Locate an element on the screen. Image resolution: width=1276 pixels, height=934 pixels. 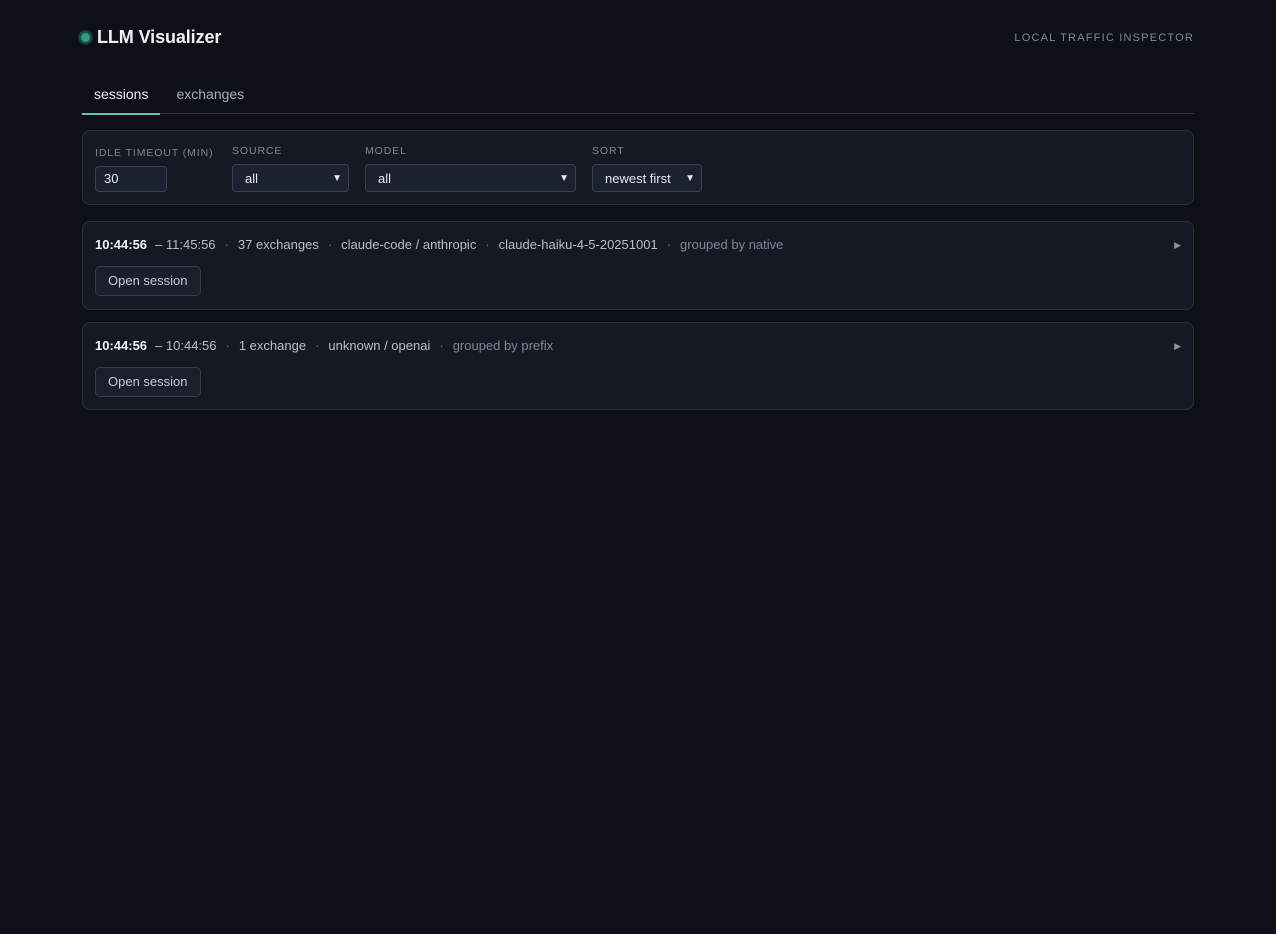
session-grouping: grouped by prefix is located at coordinates (503, 345).